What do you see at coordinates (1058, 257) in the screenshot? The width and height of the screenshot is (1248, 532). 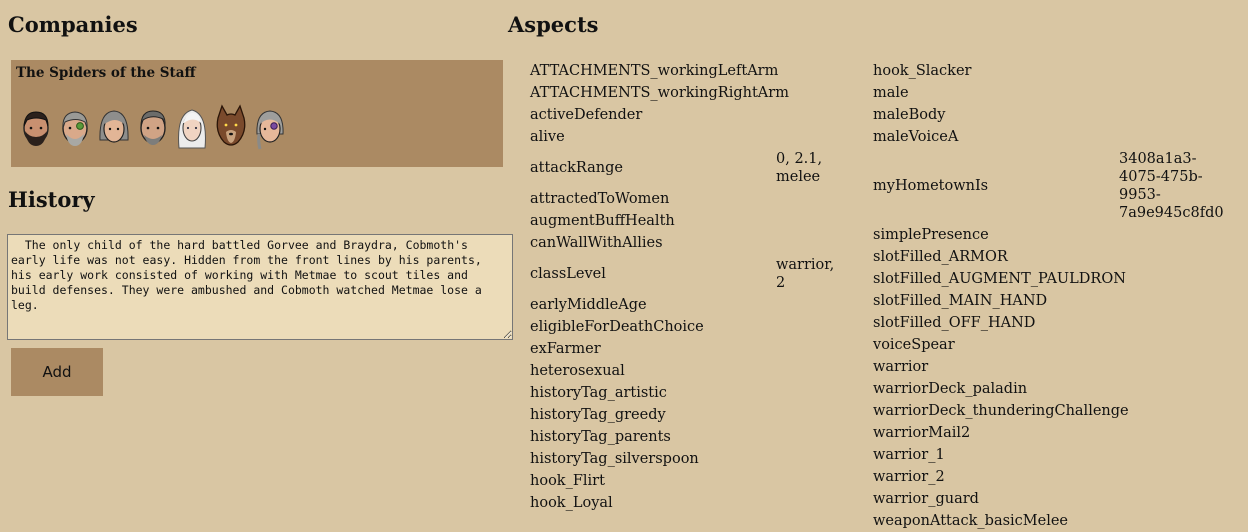 I see `aspect-row: slotFilled_ARMOR` at bounding box center [1058, 257].